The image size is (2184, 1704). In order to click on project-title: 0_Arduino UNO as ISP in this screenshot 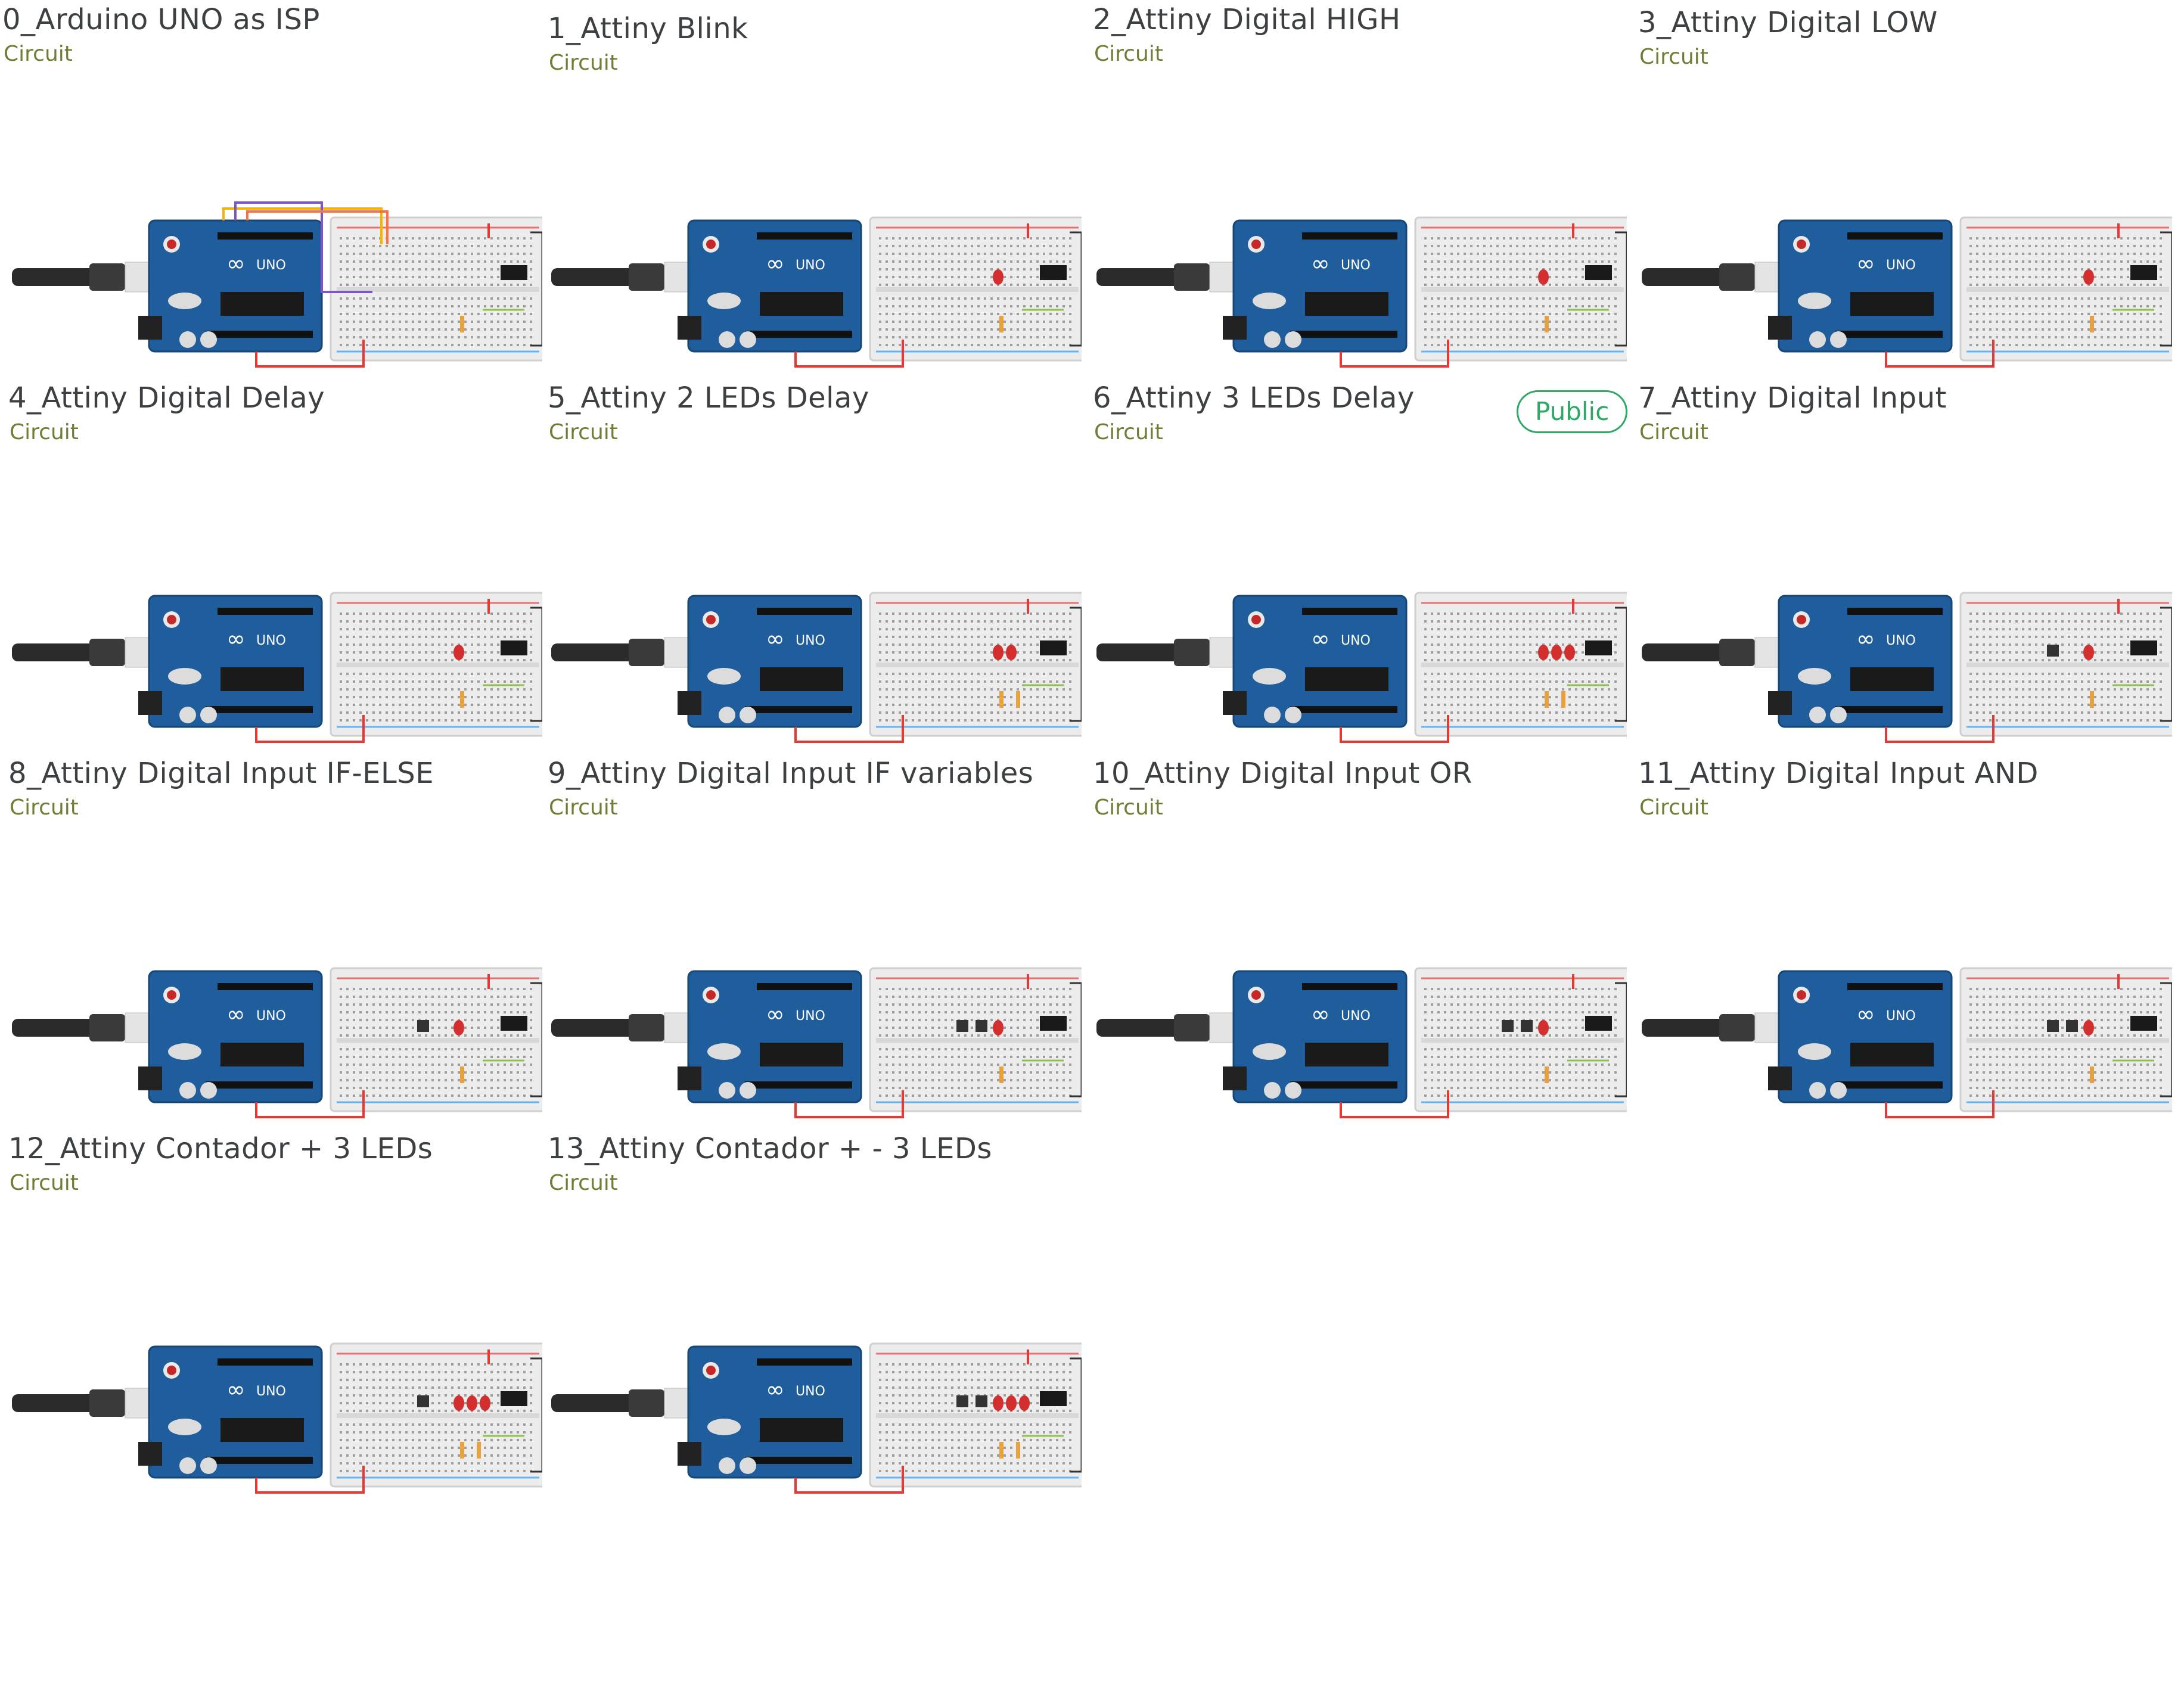, I will do `click(161, 19)`.